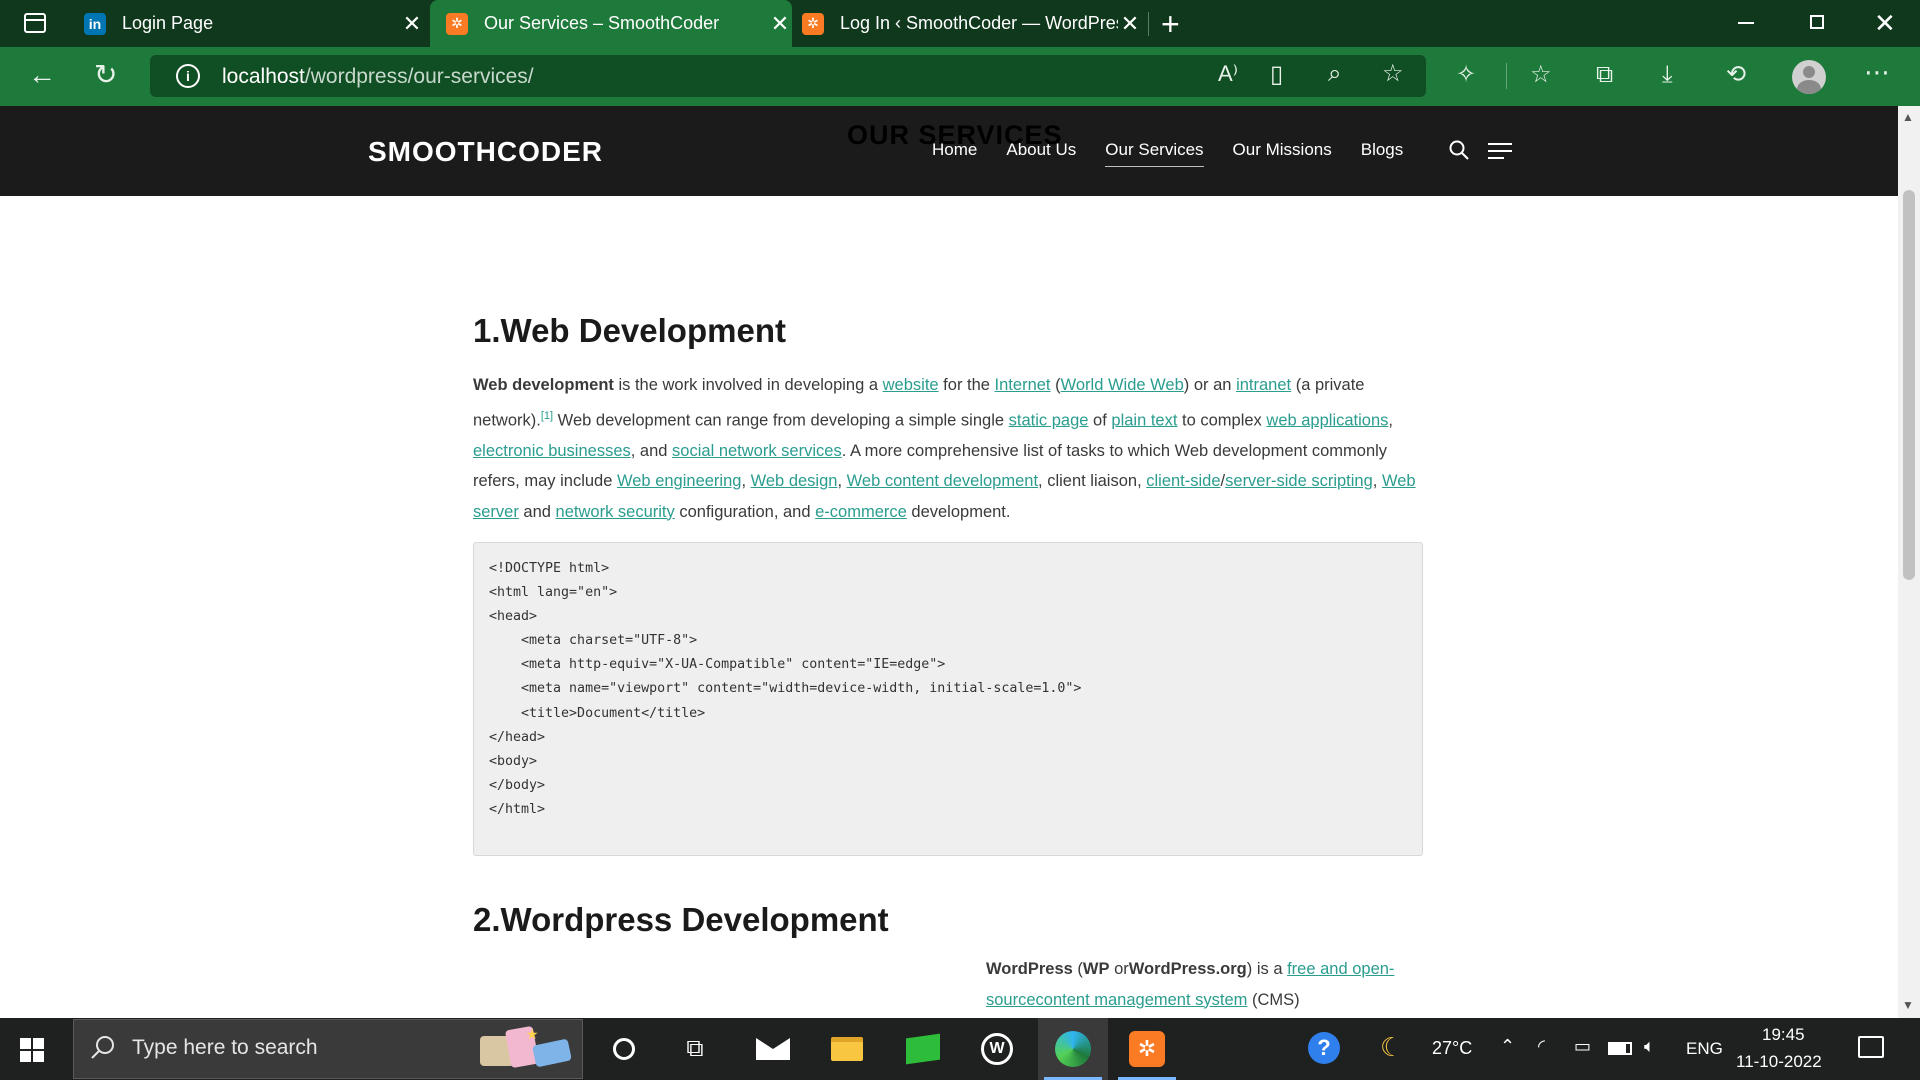 This screenshot has height=1080, width=1920. Describe the element at coordinates (1100, 420) in the screenshot. I see `text: of` at that location.